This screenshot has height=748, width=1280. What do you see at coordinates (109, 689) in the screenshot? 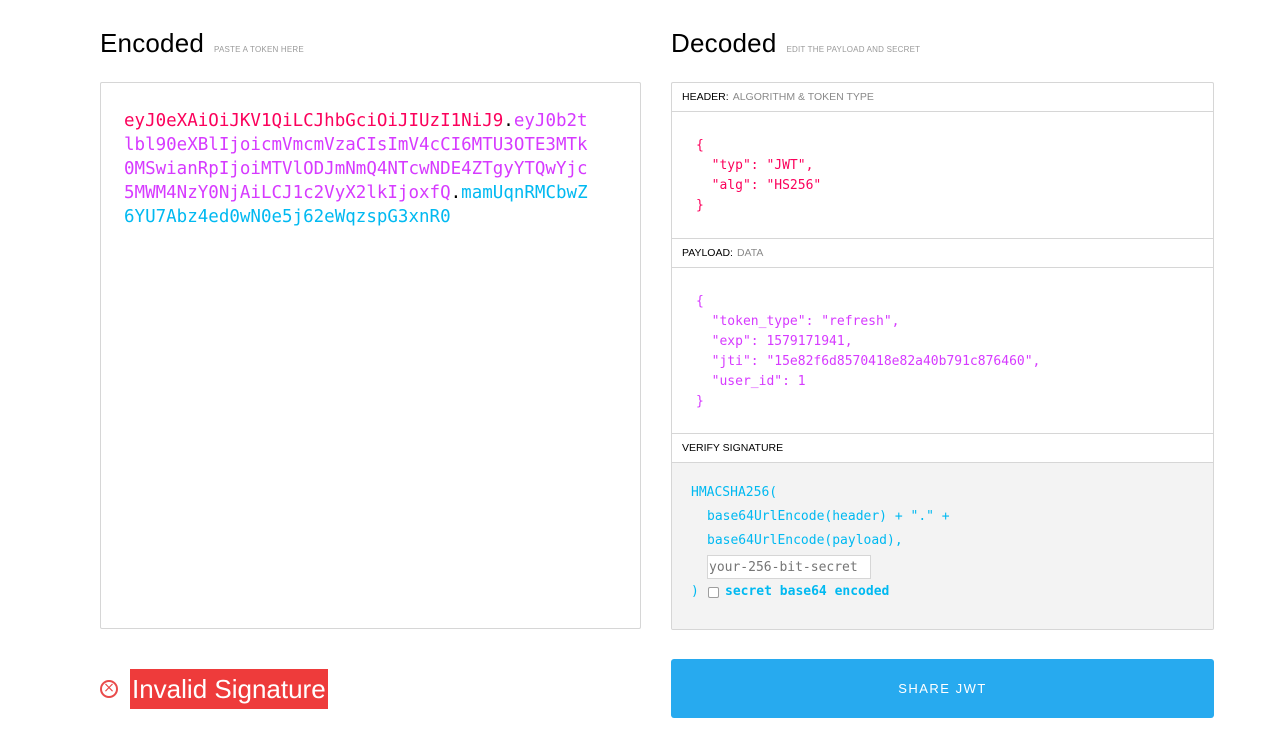
I see `close-circle-icon: ×` at bounding box center [109, 689].